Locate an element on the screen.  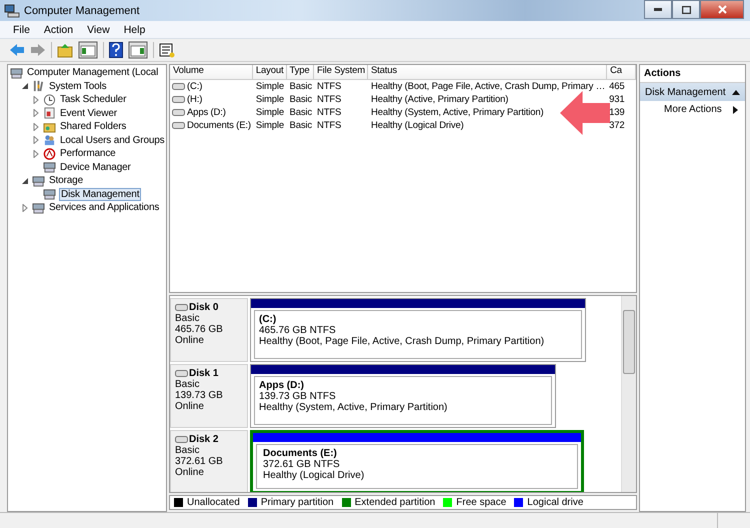
folder-icon is located at coordinates (49, 126).